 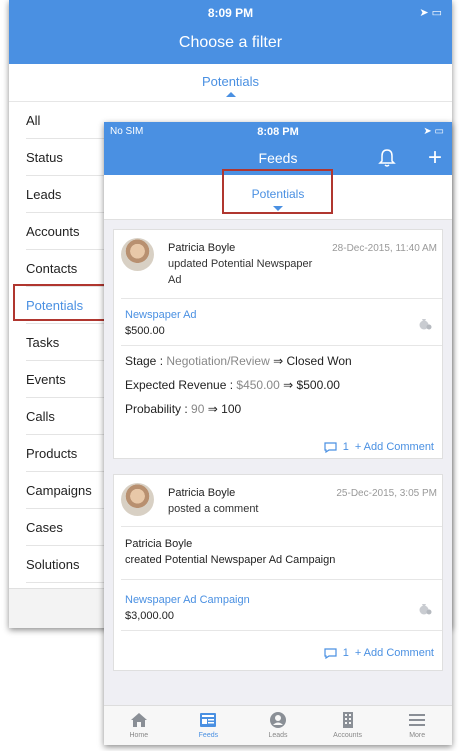 I want to click on bell-icon, so click(x=387, y=158).